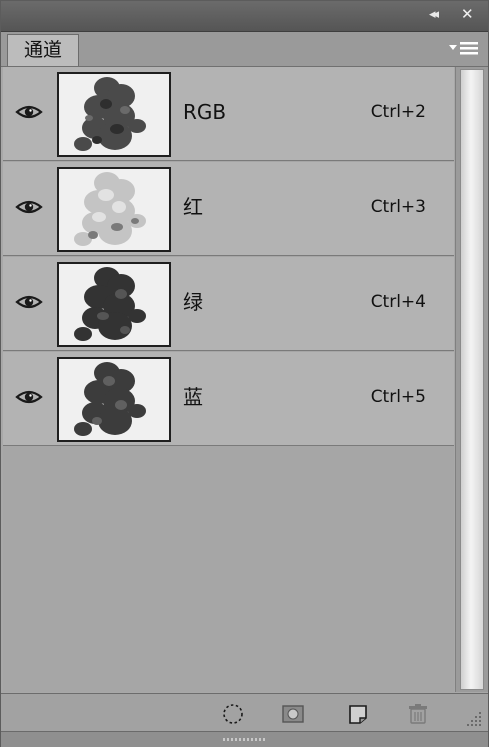 The width and height of the screenshot is (489, 747). Describe the element at coordinates (244, 16) in the screenshot. I see `panel-title-bar: ◂◂ ✕` at that location.